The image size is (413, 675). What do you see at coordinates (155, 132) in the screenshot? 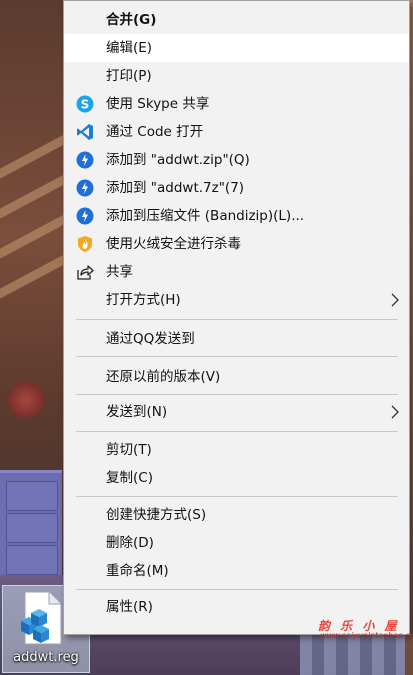
I see `menu-item-label: 通过 Code 打开` at bounding box center [155, 132].